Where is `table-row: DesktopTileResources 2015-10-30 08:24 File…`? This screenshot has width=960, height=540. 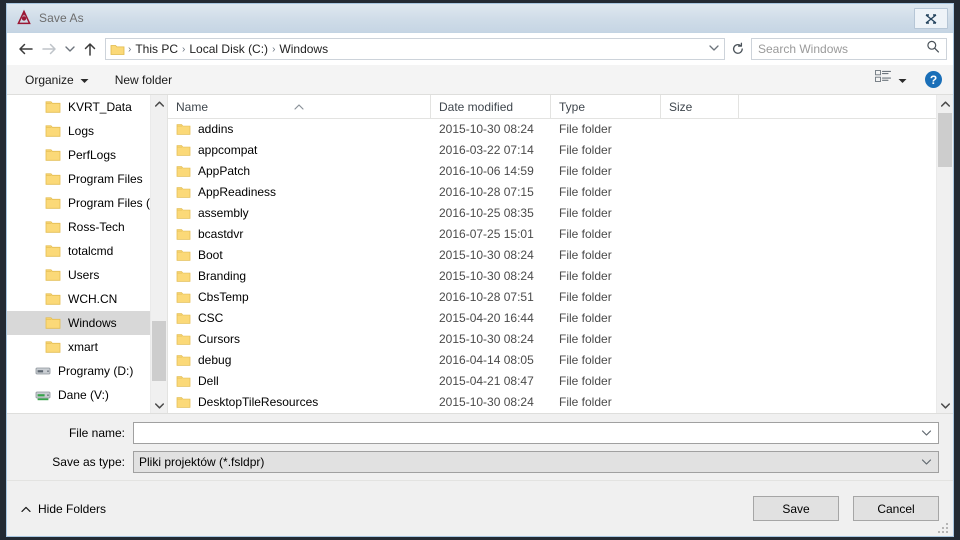 table-row: DesktopTileResources 2015-10-30 08:24 File… is located at coordinates (552, 402).